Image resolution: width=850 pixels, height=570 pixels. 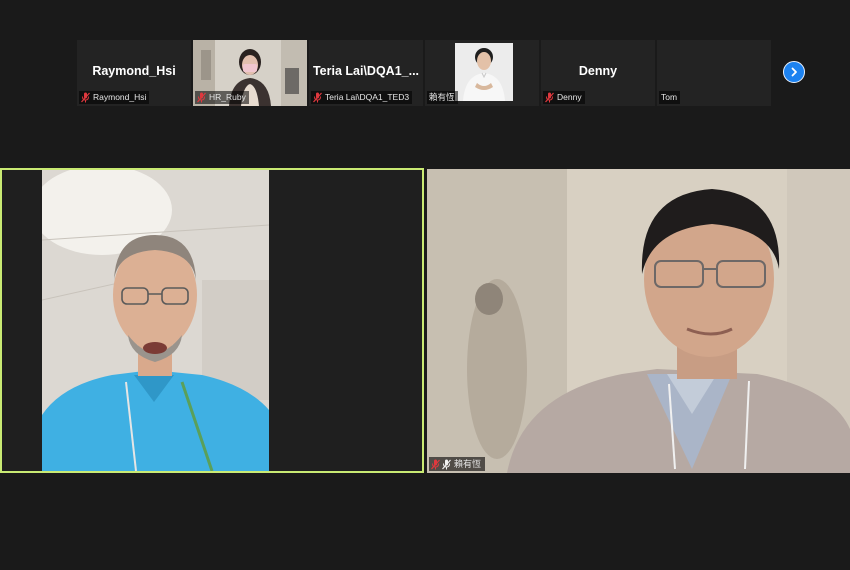 I want to click on participant-tile-teria-lai: Teria Lai\DQA1_... Teria Lai\DQA1_TED3, so click(x=366, y=73).